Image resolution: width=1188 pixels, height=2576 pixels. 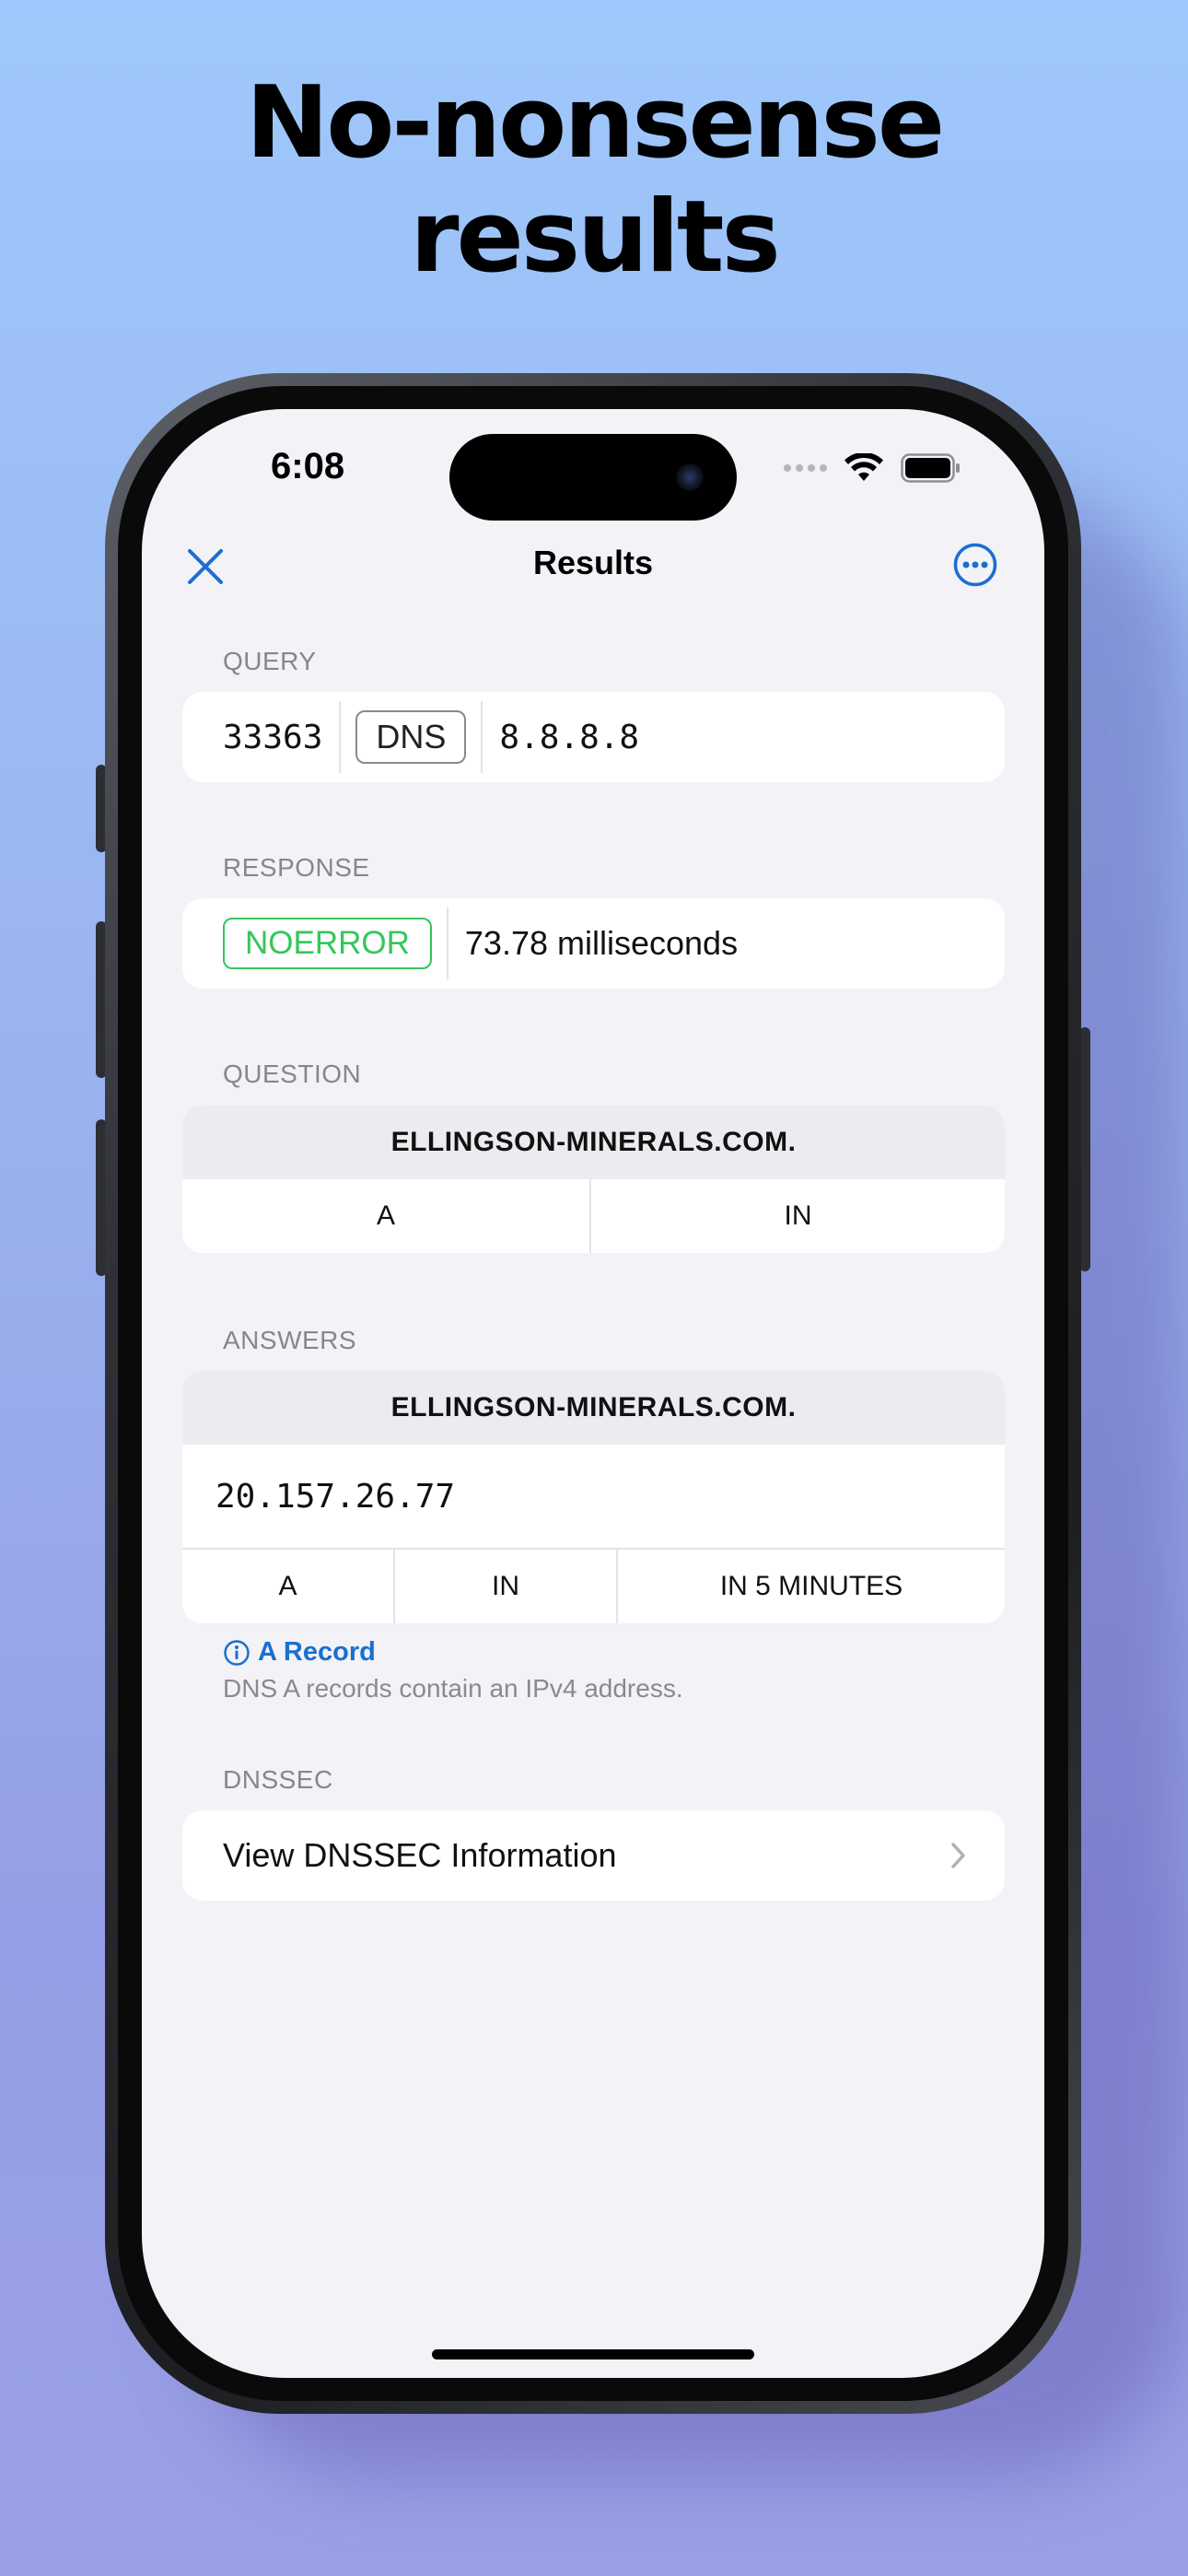 I want to click on question-card: ELLINGSON-MINERALS.COM. A IN, so click(x=593, y=1179).